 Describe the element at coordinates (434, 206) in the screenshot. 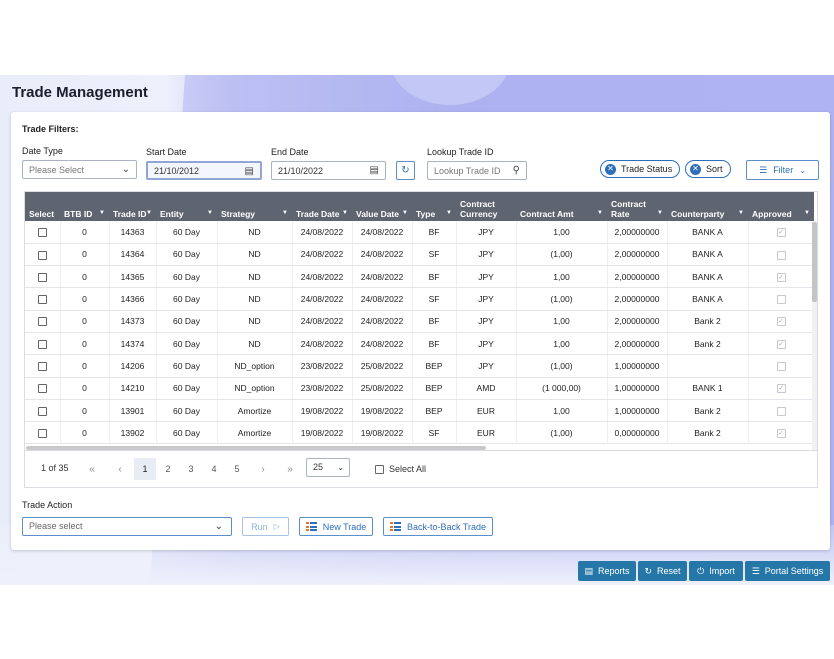

I see `col-header-type: Type ▼` at that location.